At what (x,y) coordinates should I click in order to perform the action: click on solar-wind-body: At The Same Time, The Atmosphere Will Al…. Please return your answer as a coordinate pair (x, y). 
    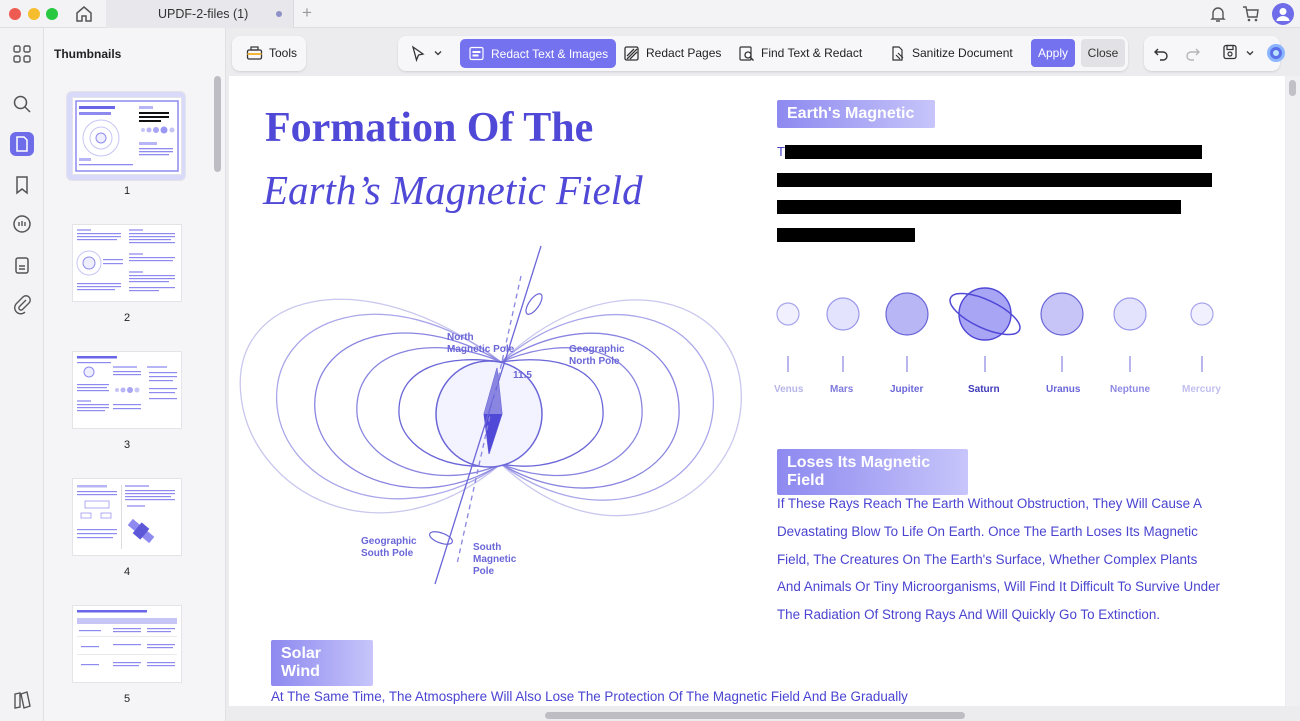
    Looking at the image, I should click on (589, 696).